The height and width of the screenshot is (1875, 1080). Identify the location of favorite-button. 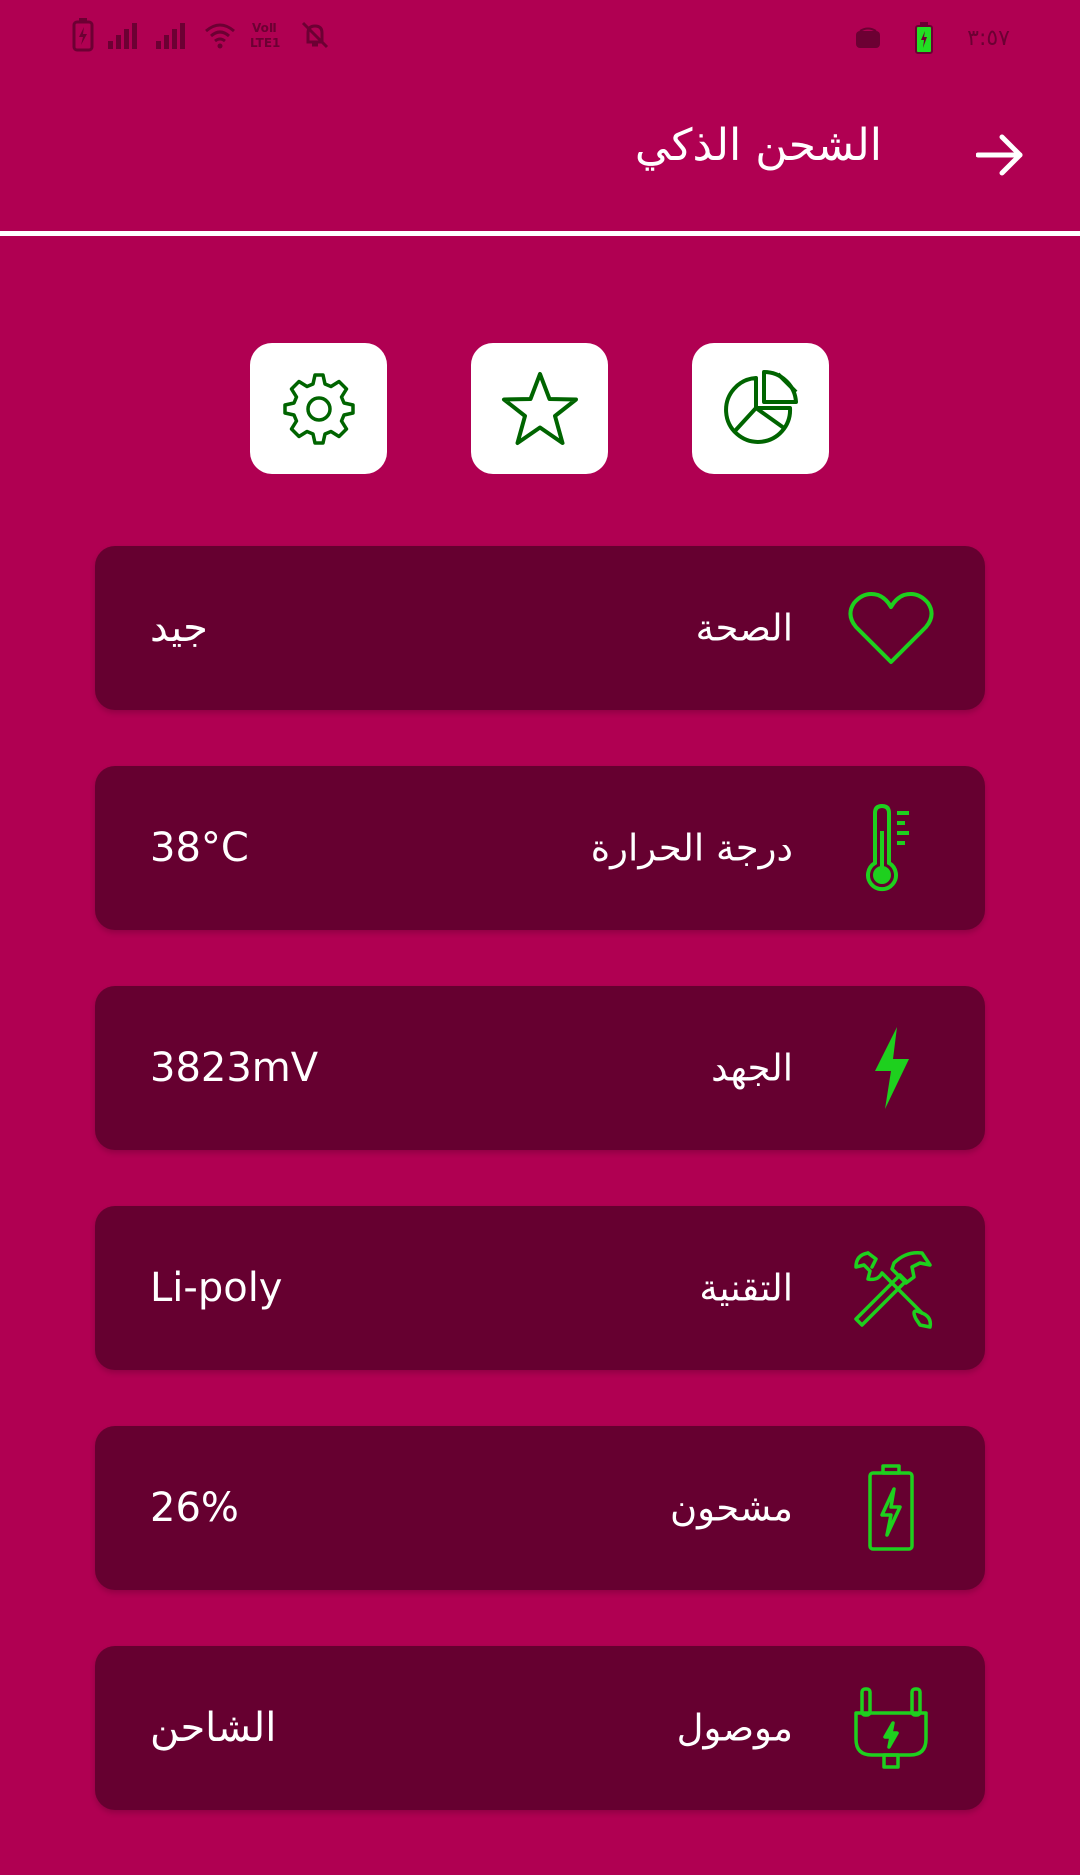
(539, 408).